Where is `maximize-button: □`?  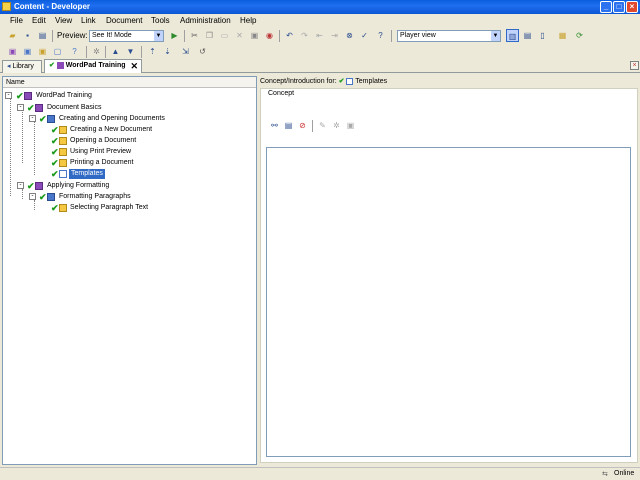 maximize-button: □ is located at coordinates (619, 7).